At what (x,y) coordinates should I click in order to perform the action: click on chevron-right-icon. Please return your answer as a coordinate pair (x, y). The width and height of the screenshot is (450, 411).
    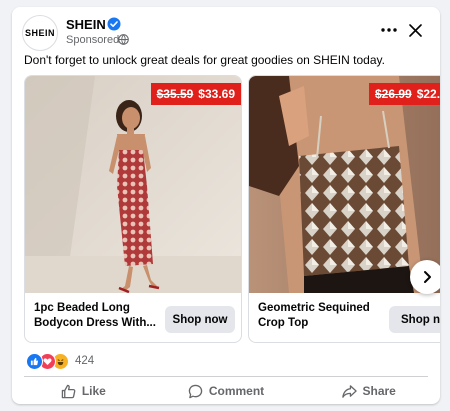
    Looking at the image, I should click on (427, 277).